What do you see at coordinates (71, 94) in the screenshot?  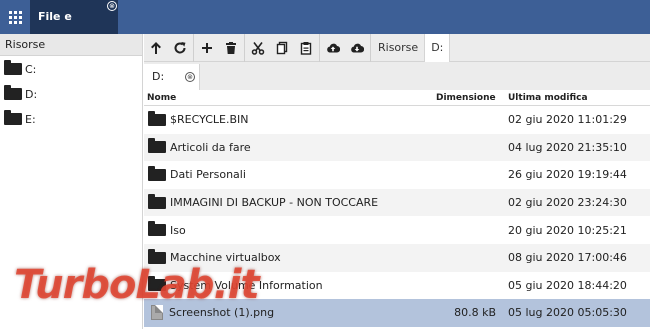 I see `sidebar-drive-d: D:` at bounding box center [71, 94].